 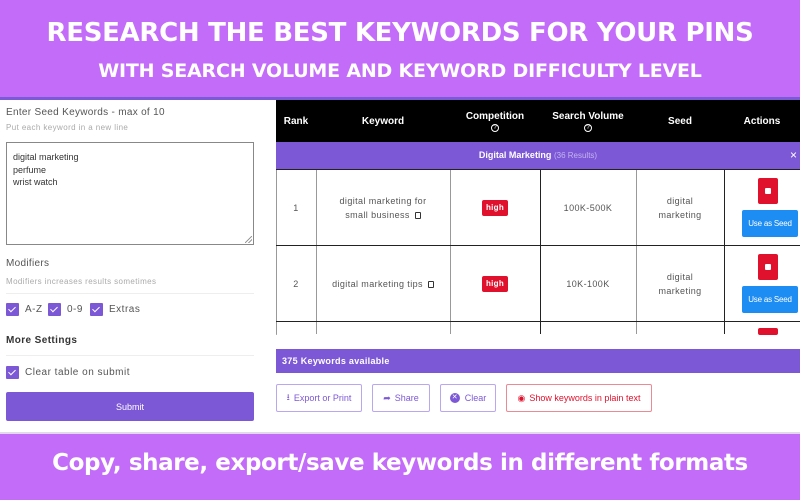 I want to click on clear-icon: ✕, so click(x=454, y=398).